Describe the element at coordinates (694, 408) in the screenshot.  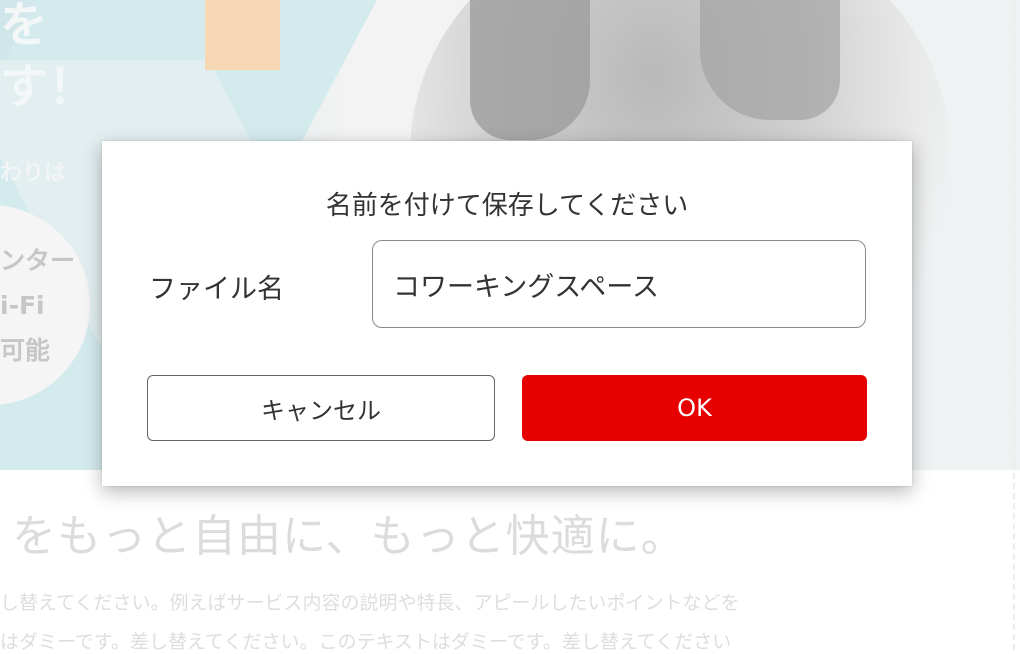
I see `ok-button: OK` at that location.